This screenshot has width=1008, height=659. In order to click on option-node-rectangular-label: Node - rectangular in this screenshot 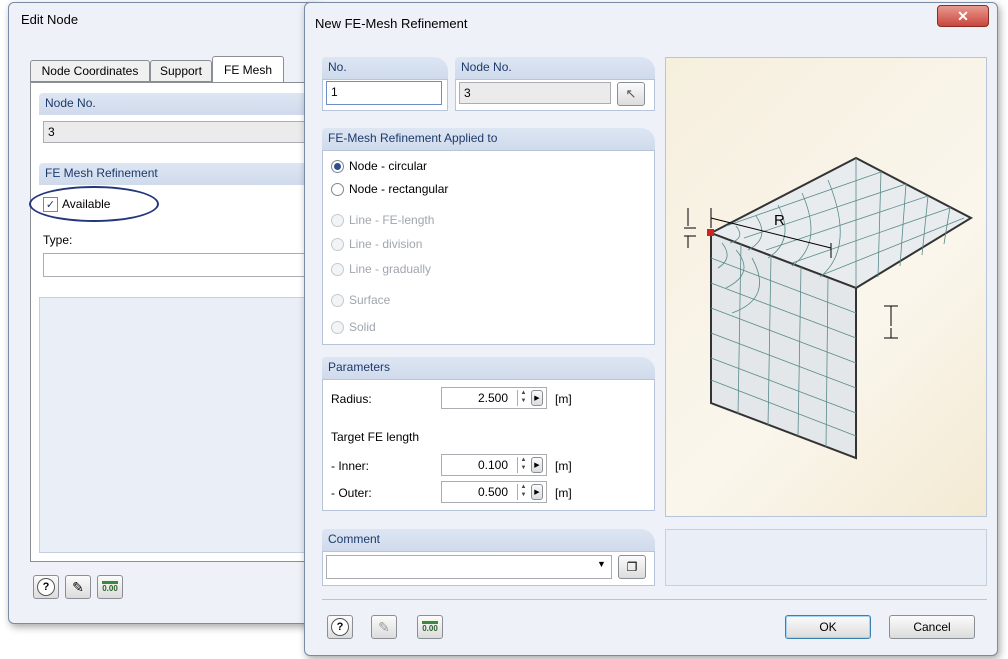, I will do `click(399, 189)`.